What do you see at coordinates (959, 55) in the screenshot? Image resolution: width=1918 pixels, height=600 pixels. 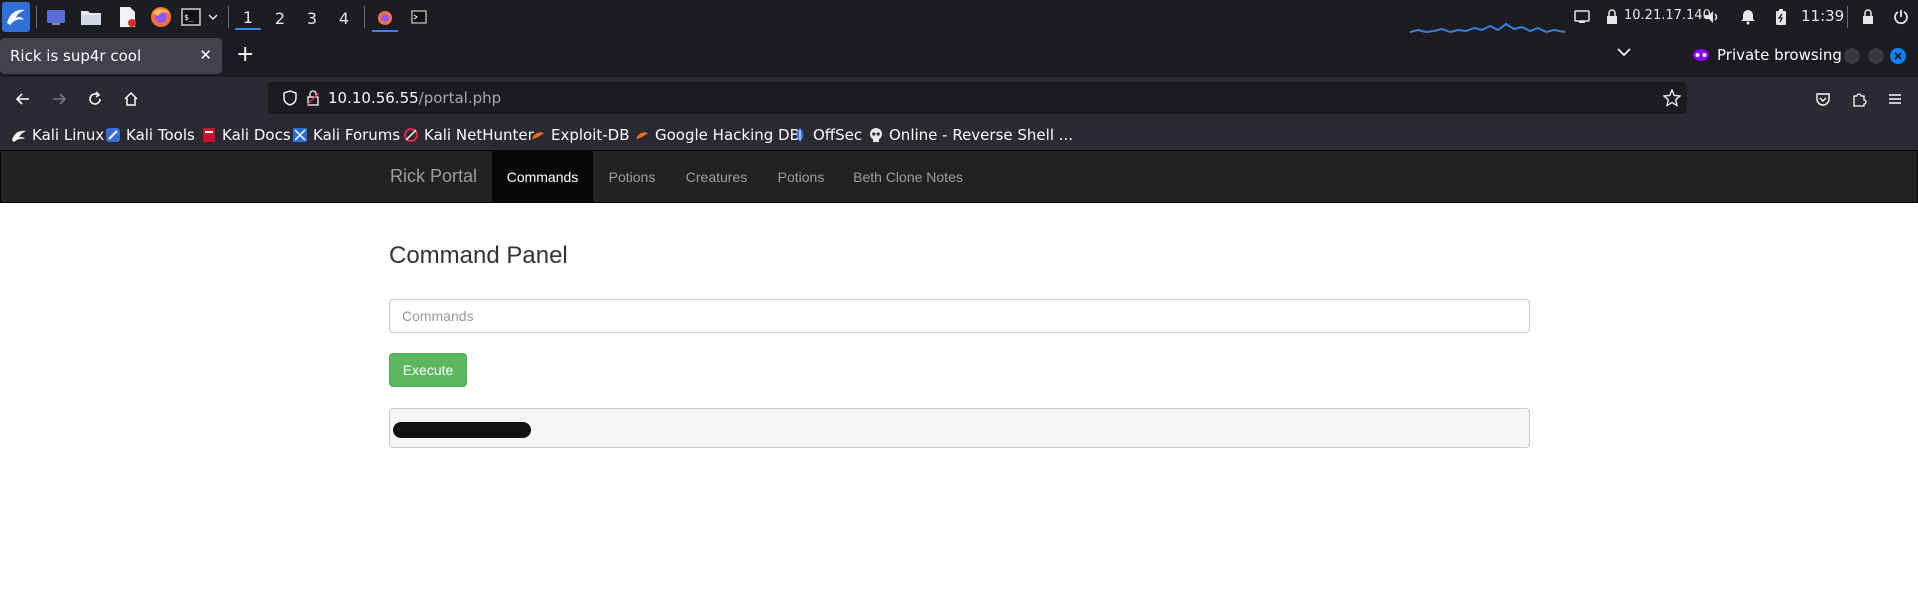 I see `browser-tab-strip: Rick is sup4r cool ✕ + Private browsing` at bounding box center [959, 55].